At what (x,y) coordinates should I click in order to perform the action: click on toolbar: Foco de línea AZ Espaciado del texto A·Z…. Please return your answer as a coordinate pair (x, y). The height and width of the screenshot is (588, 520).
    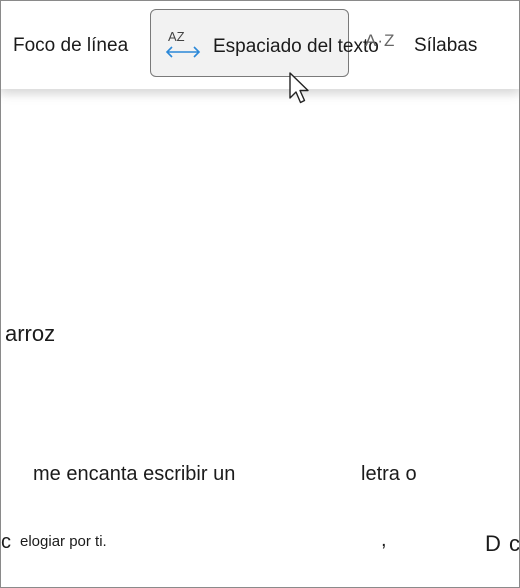
    Looking at the image, I should click on (260, 45).